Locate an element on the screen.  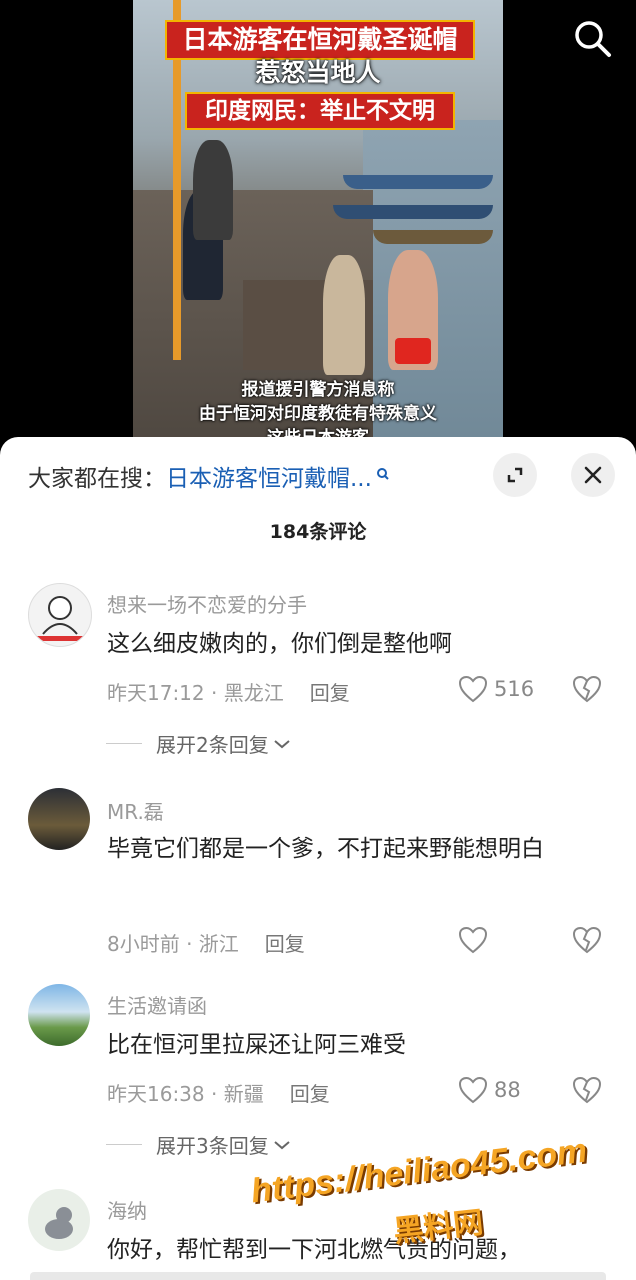
expand-replies-label: 展开3条回复 is located at coordinates (212, 1146).